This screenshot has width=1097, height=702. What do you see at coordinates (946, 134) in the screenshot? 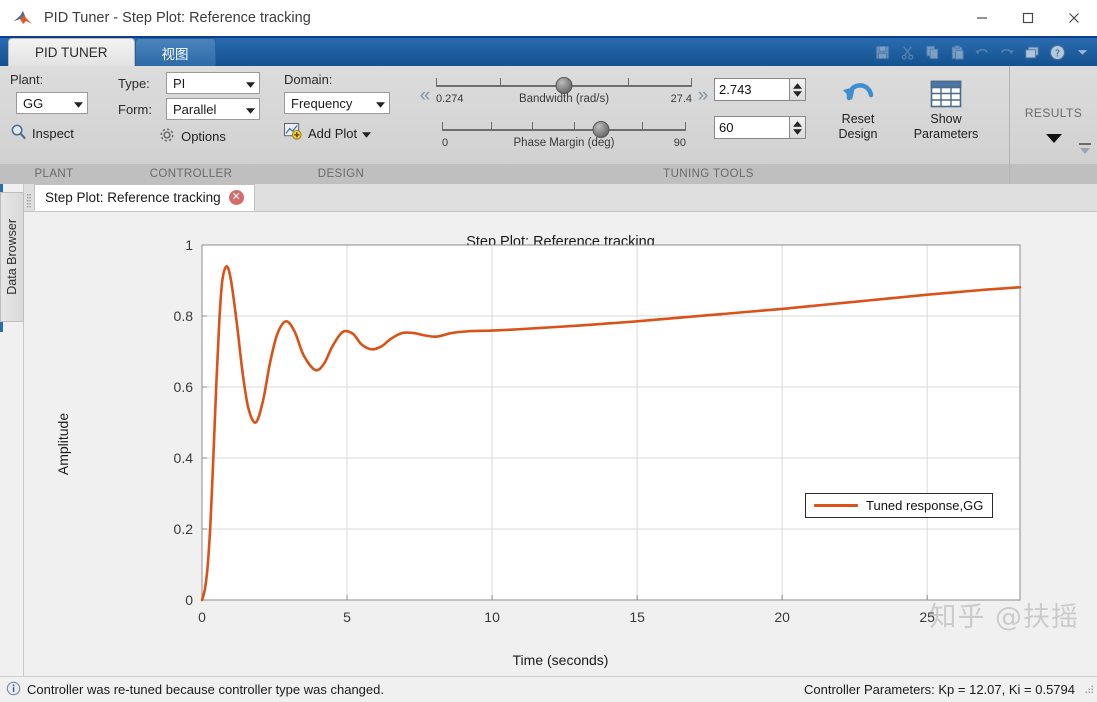
I see `show-parameters-label-line2: Parameters` at bounding box center [946, 134].